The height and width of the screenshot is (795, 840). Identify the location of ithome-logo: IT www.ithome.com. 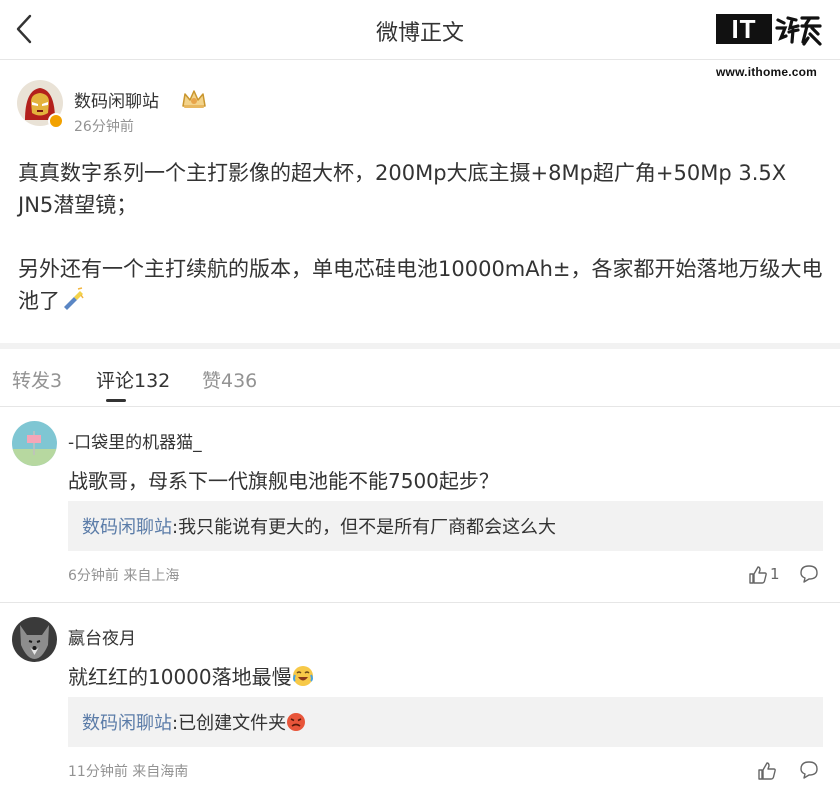
(772, 46).